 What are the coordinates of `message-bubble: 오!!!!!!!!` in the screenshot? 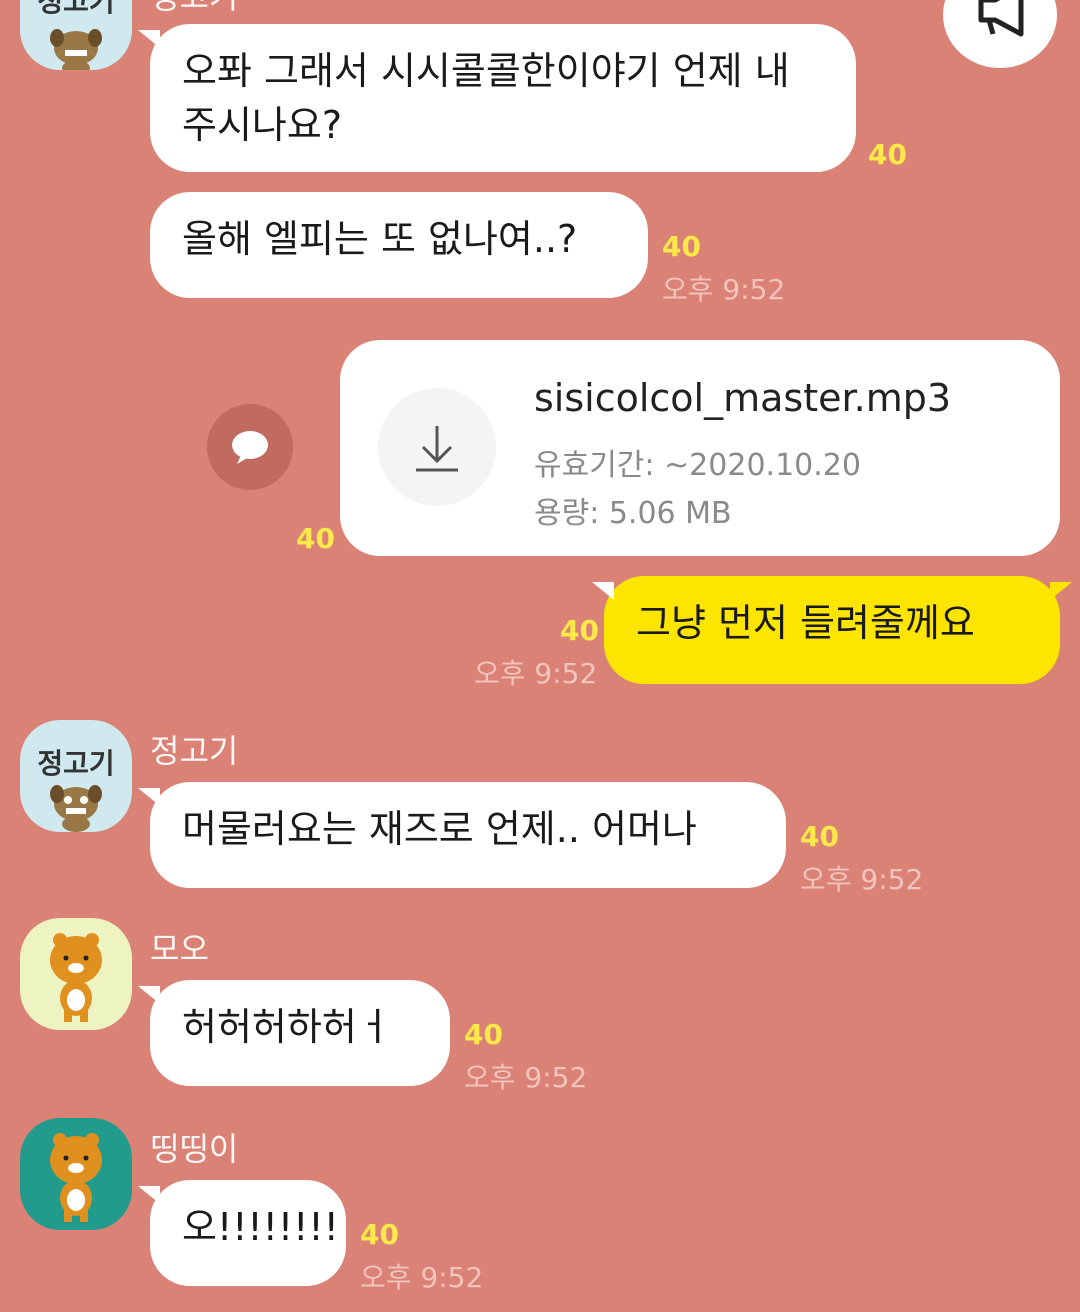 It's located at (242, 1233).